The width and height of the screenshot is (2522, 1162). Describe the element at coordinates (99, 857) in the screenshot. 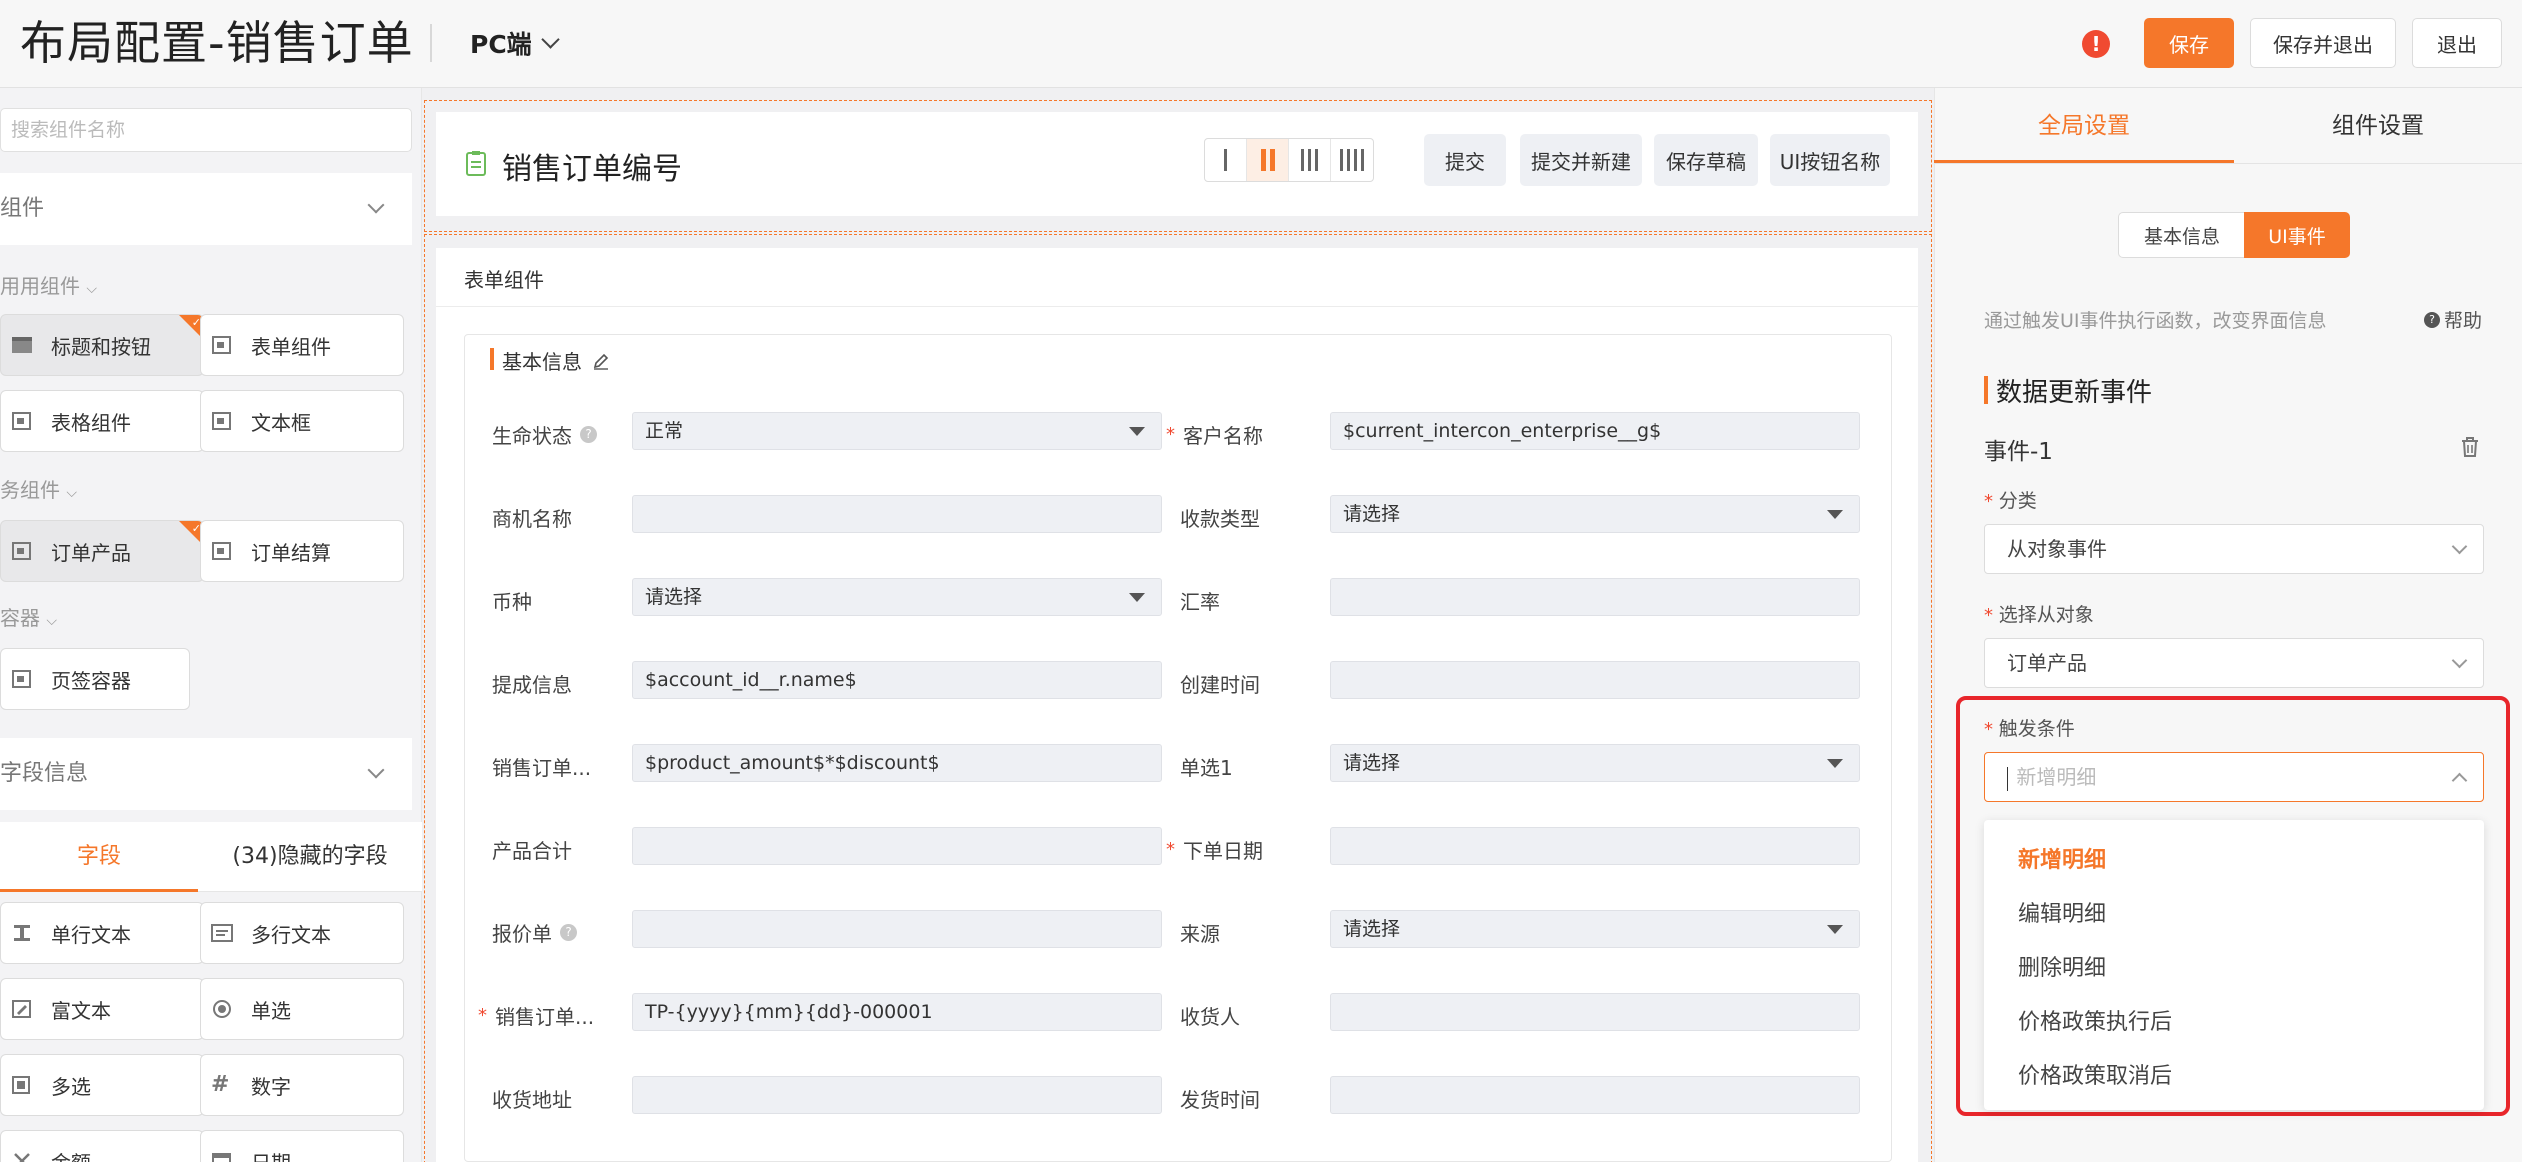

I see `tab-fields: 字段` at that location.